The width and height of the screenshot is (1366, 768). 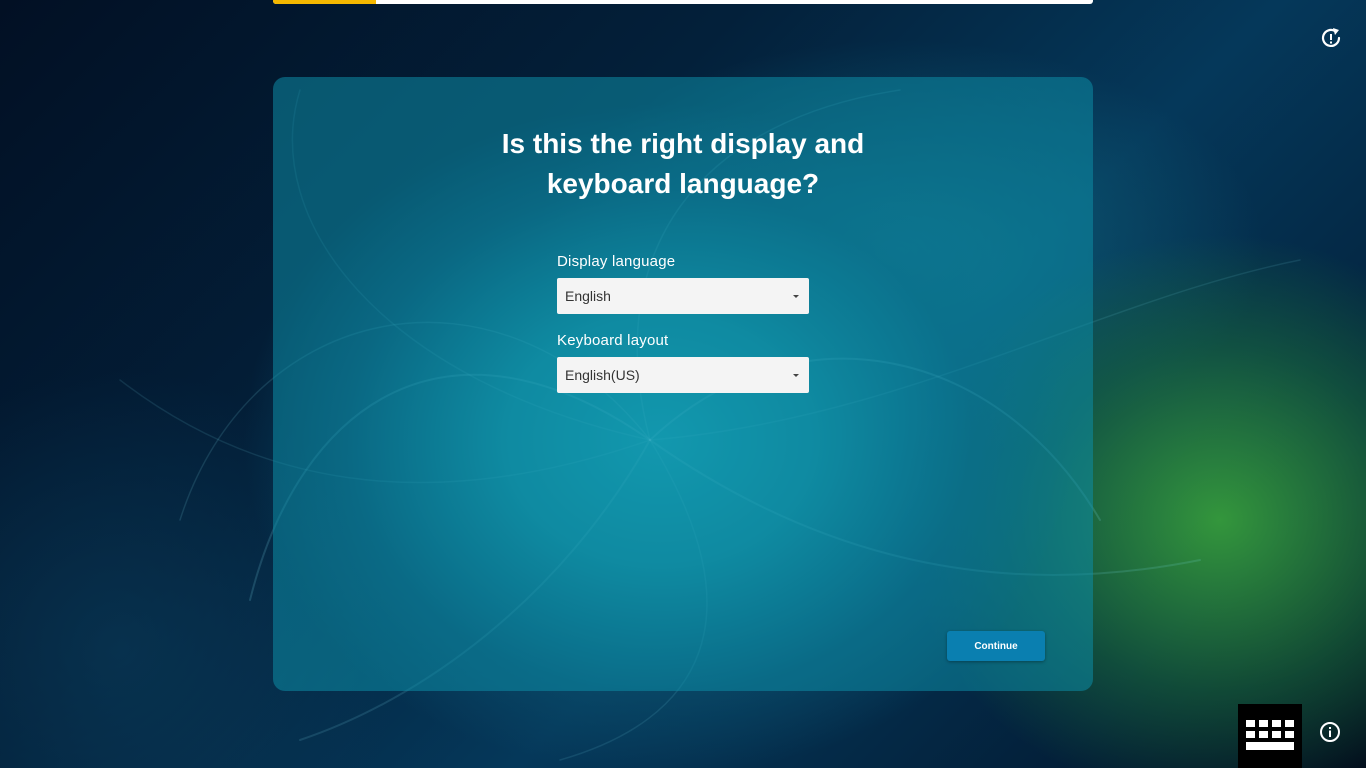 I want to click on on-screen-keyboard-button, so click(x=1270, y=736).